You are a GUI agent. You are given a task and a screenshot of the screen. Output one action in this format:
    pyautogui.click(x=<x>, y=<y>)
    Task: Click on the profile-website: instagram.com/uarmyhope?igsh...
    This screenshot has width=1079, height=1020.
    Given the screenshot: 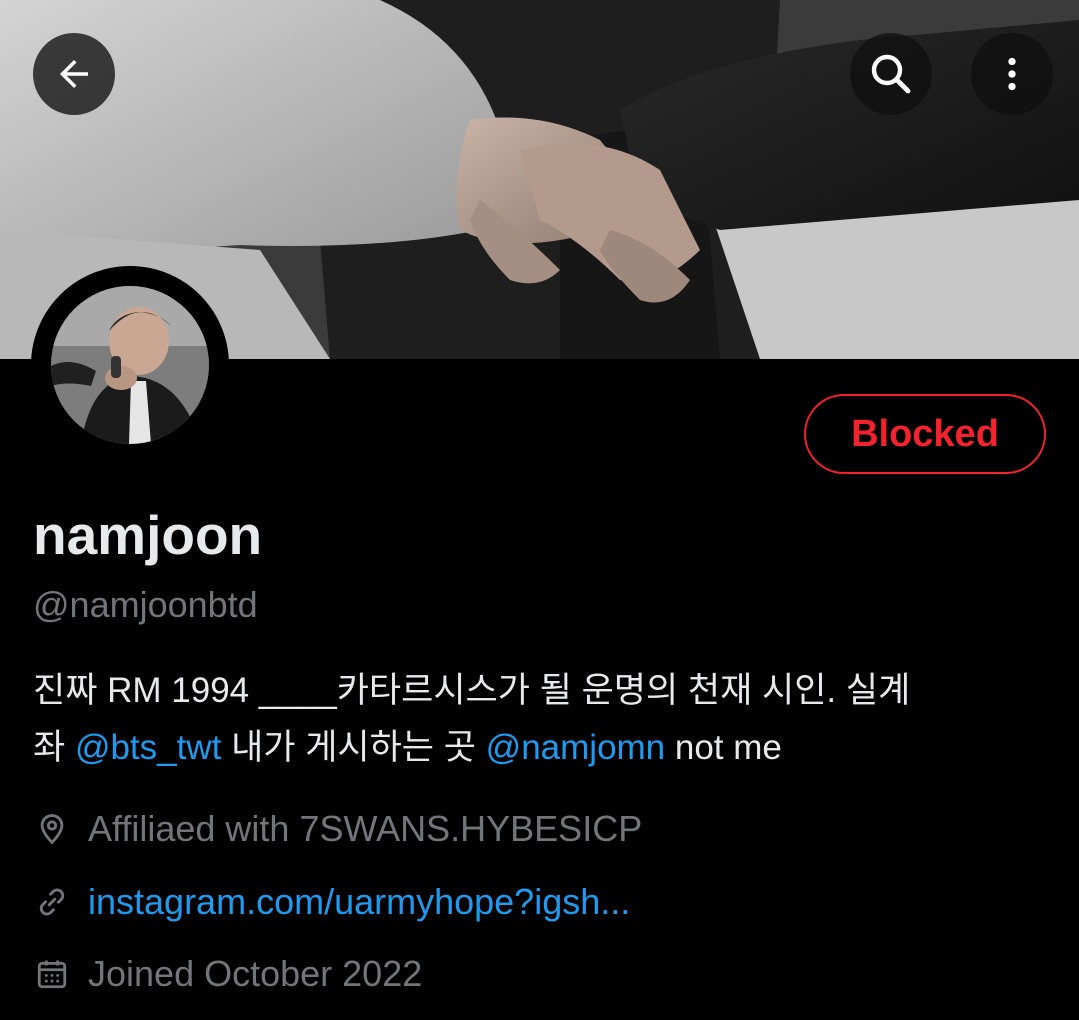 What is the action you would take?
    pyautogui.click(x=331, y=902)
    